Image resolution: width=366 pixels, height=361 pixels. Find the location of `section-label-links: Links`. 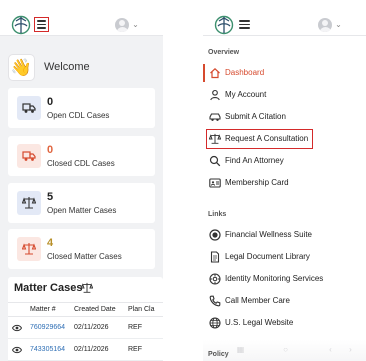

section-label-links: Links is located at coordinates (217, 214).